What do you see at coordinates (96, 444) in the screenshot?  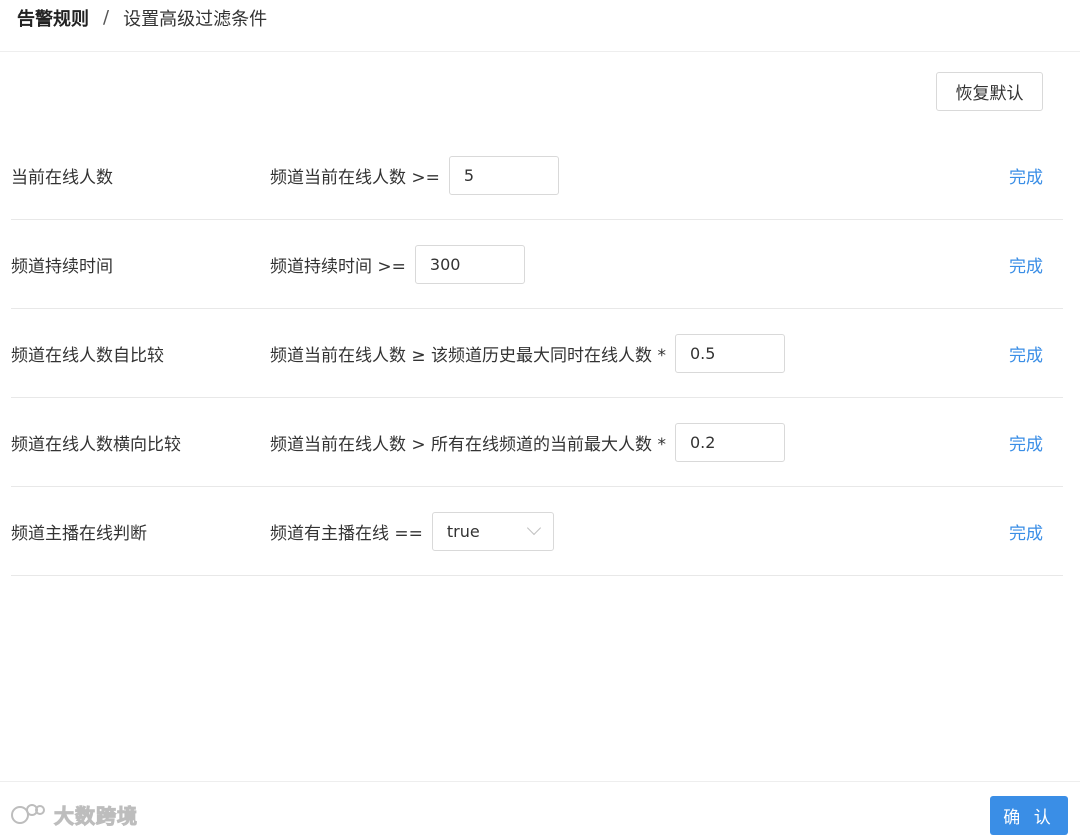 I see `row-label: 频道在线人数横向比较` at bounding box center [96, 444].